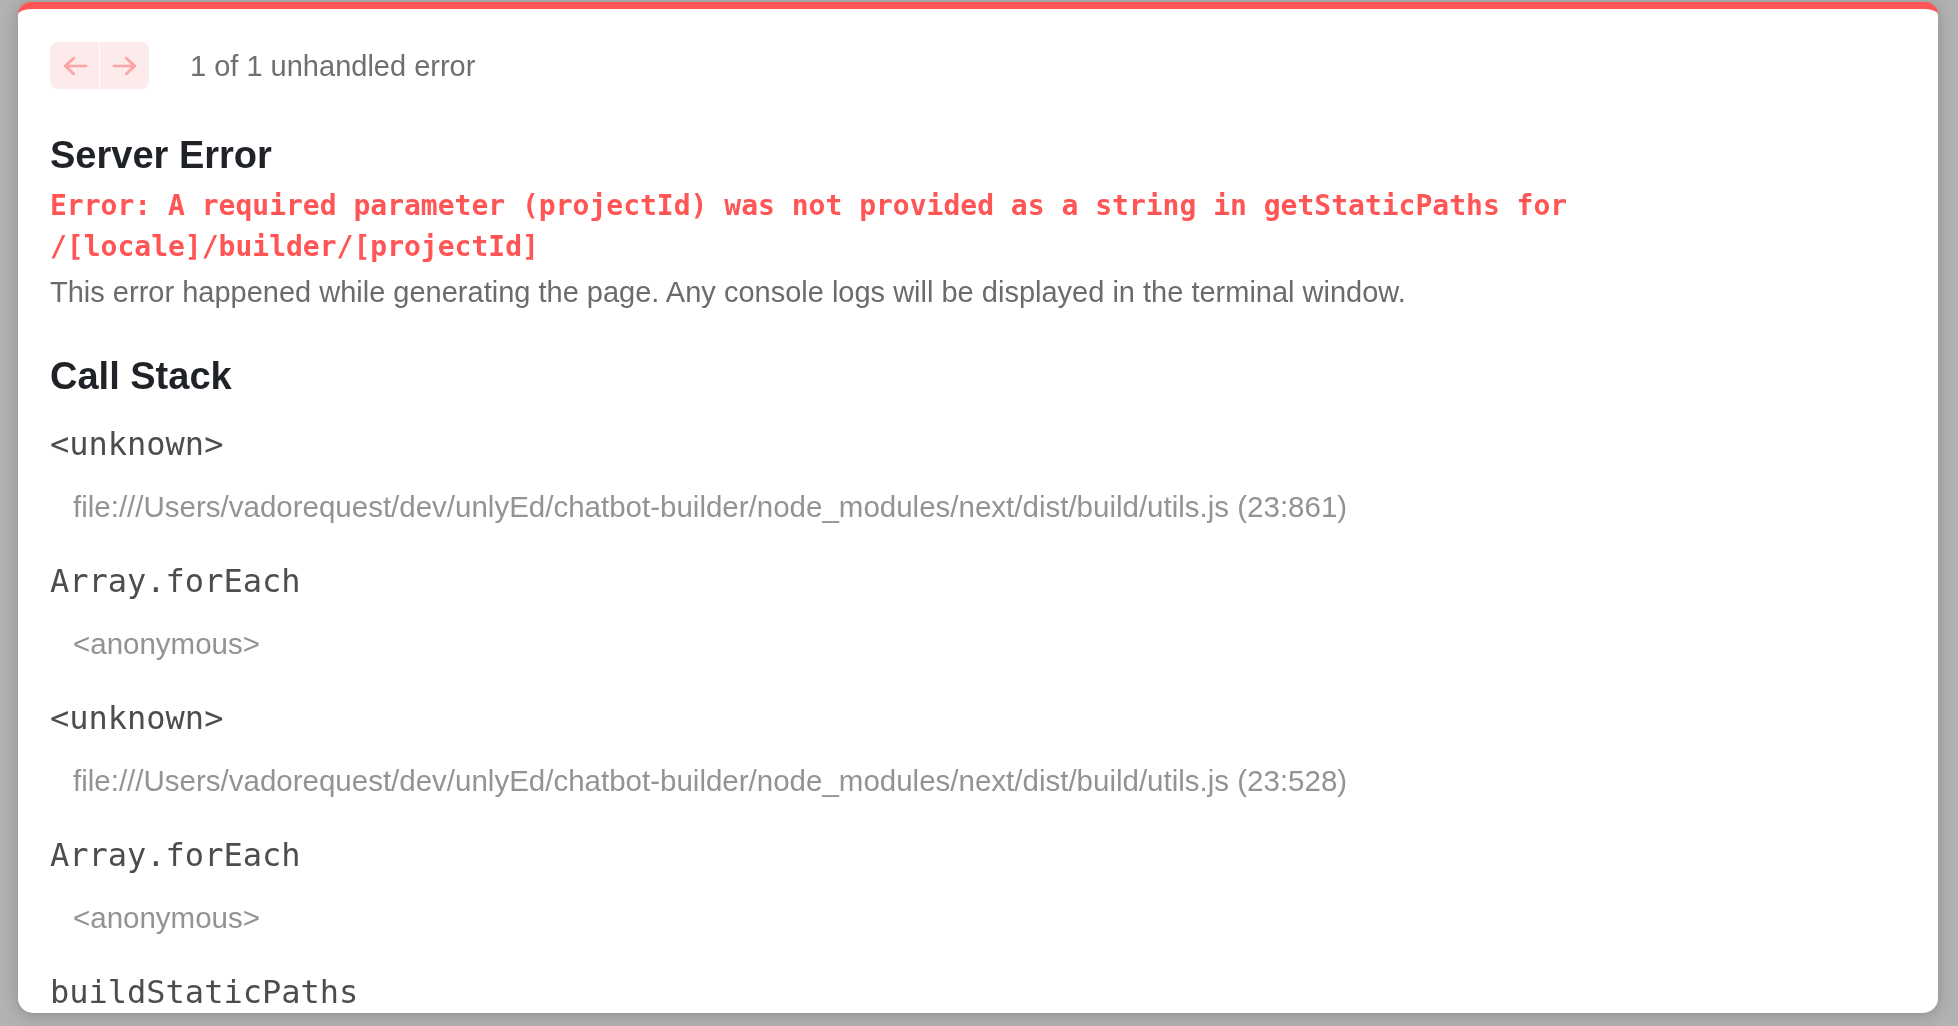 This screenshot has width=1958, height=1026. What do you see at coordinates (809, 226) in the screenshot?
I see `error-message: Error: A required parameter (projectId) was not provided as a string in getStaticPaths for /[locale]/builder/[projectId]` at bounding box center [809, 226].